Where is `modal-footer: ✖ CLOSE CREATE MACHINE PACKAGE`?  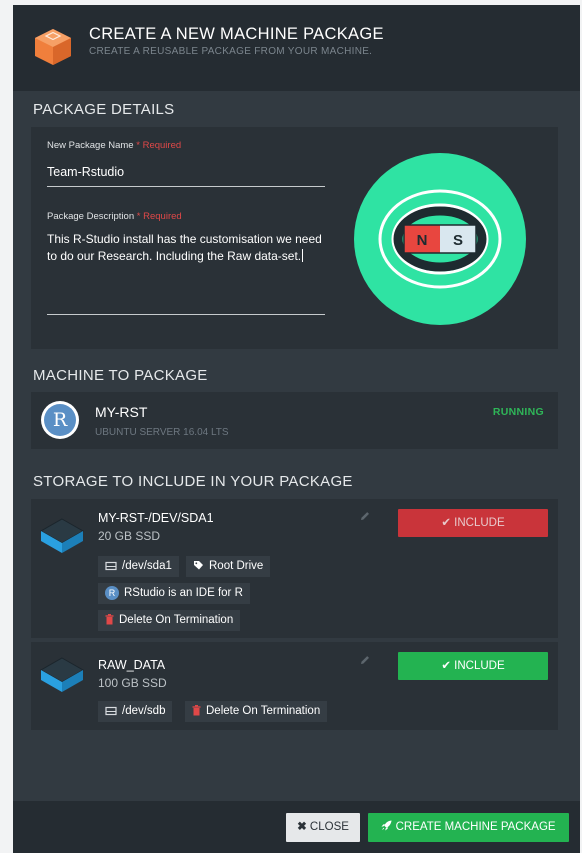 modal-footer: ✖ CLOSE CREATE MACHINE PACKAGE is located at coordinates (296, 827).